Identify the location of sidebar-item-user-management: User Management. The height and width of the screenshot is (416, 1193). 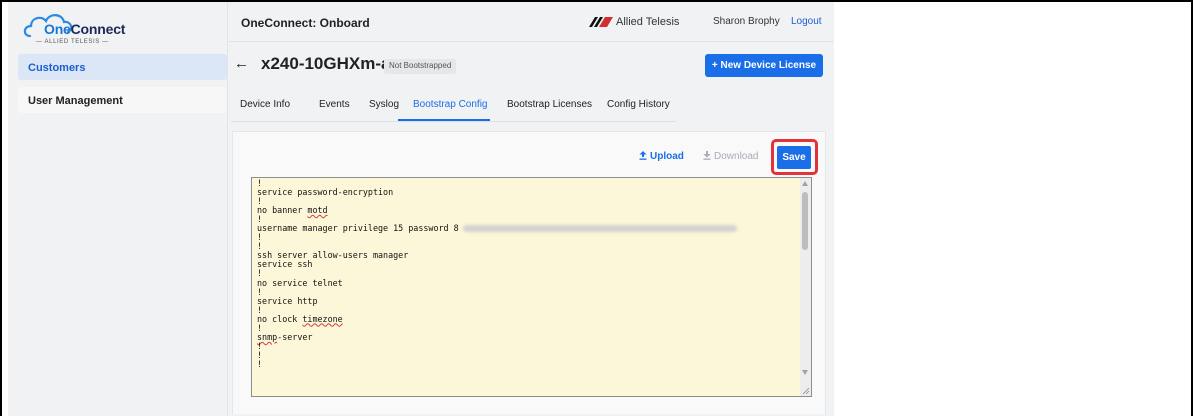
(122, 100).